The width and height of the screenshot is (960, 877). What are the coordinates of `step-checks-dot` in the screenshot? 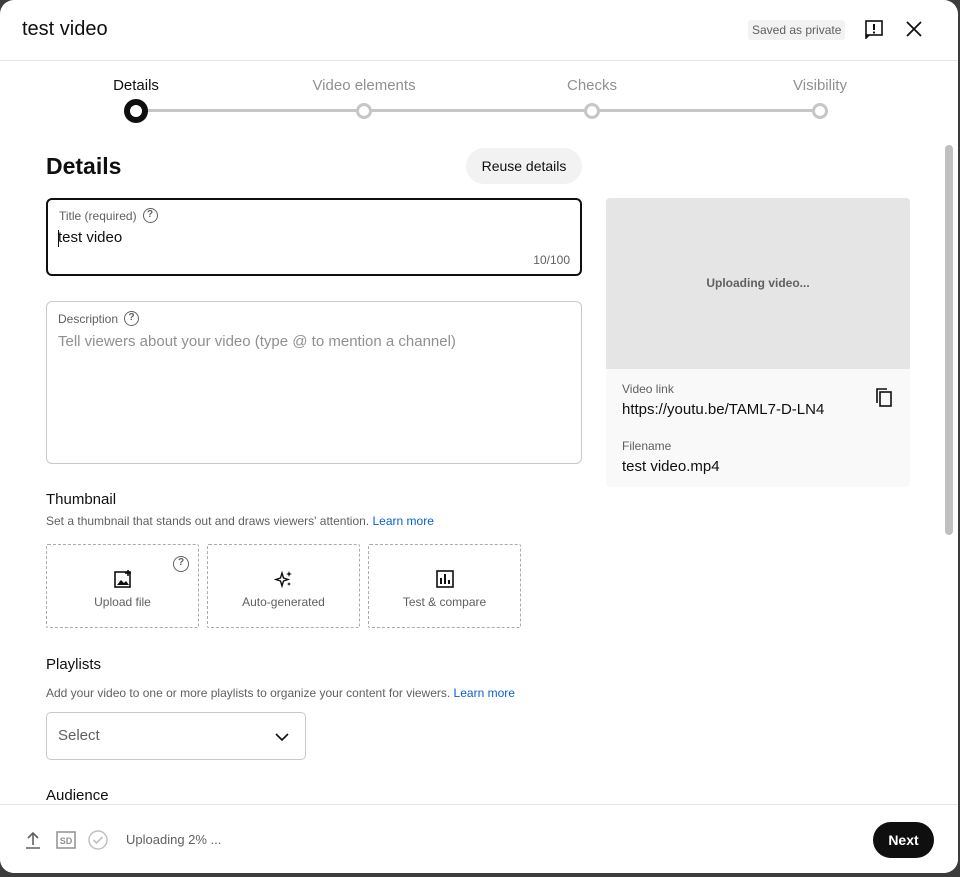 It's located at (592, 111).